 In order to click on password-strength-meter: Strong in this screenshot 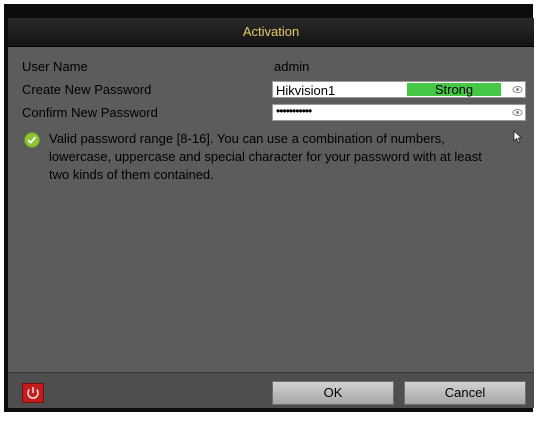, I will do `click(454, 89)`.